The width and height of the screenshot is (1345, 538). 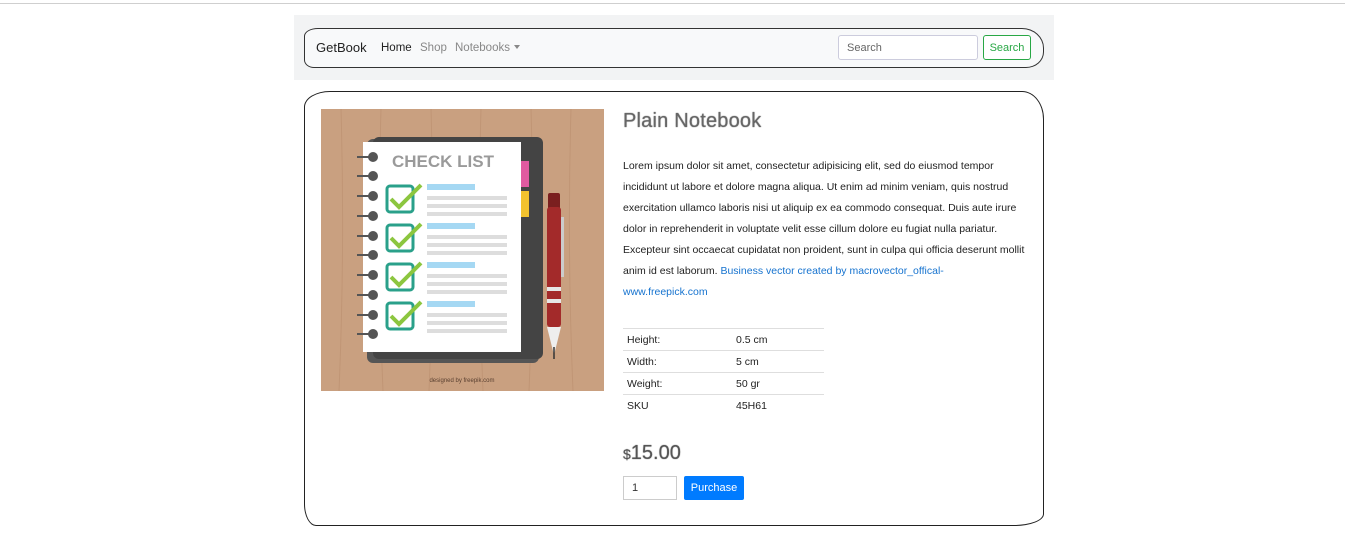 I want to click on price-currency: $, so click(x=627, y=454).